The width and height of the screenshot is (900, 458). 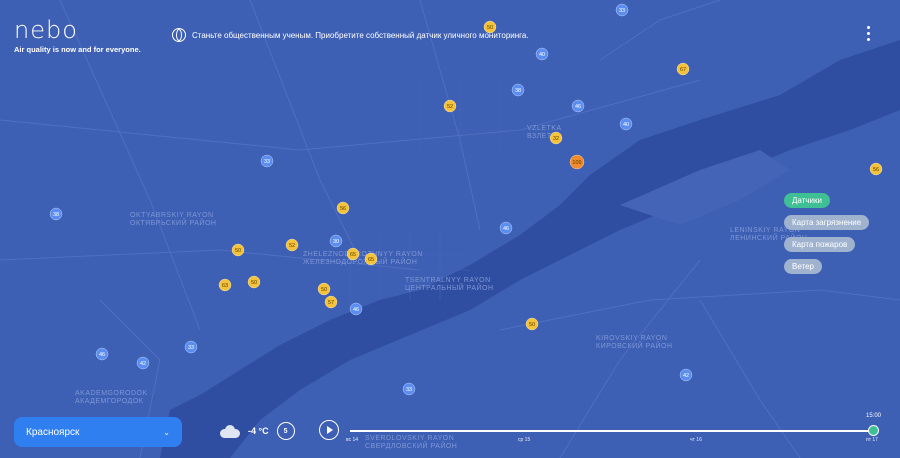 I want to click on sensor-marker: 30, so click(x=336, y=241).